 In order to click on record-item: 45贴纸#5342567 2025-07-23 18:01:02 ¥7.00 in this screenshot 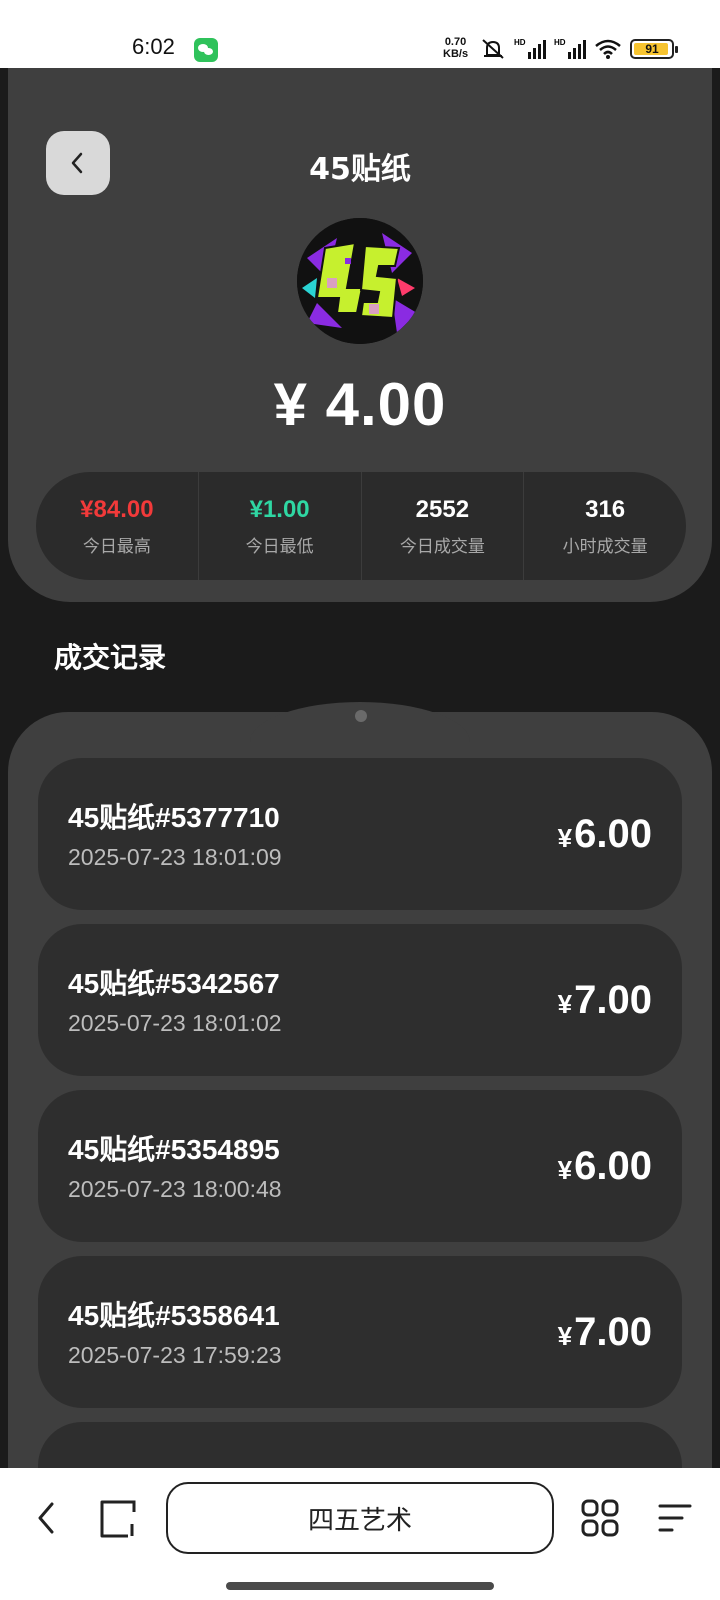, I will do `click(360, 1000)`.